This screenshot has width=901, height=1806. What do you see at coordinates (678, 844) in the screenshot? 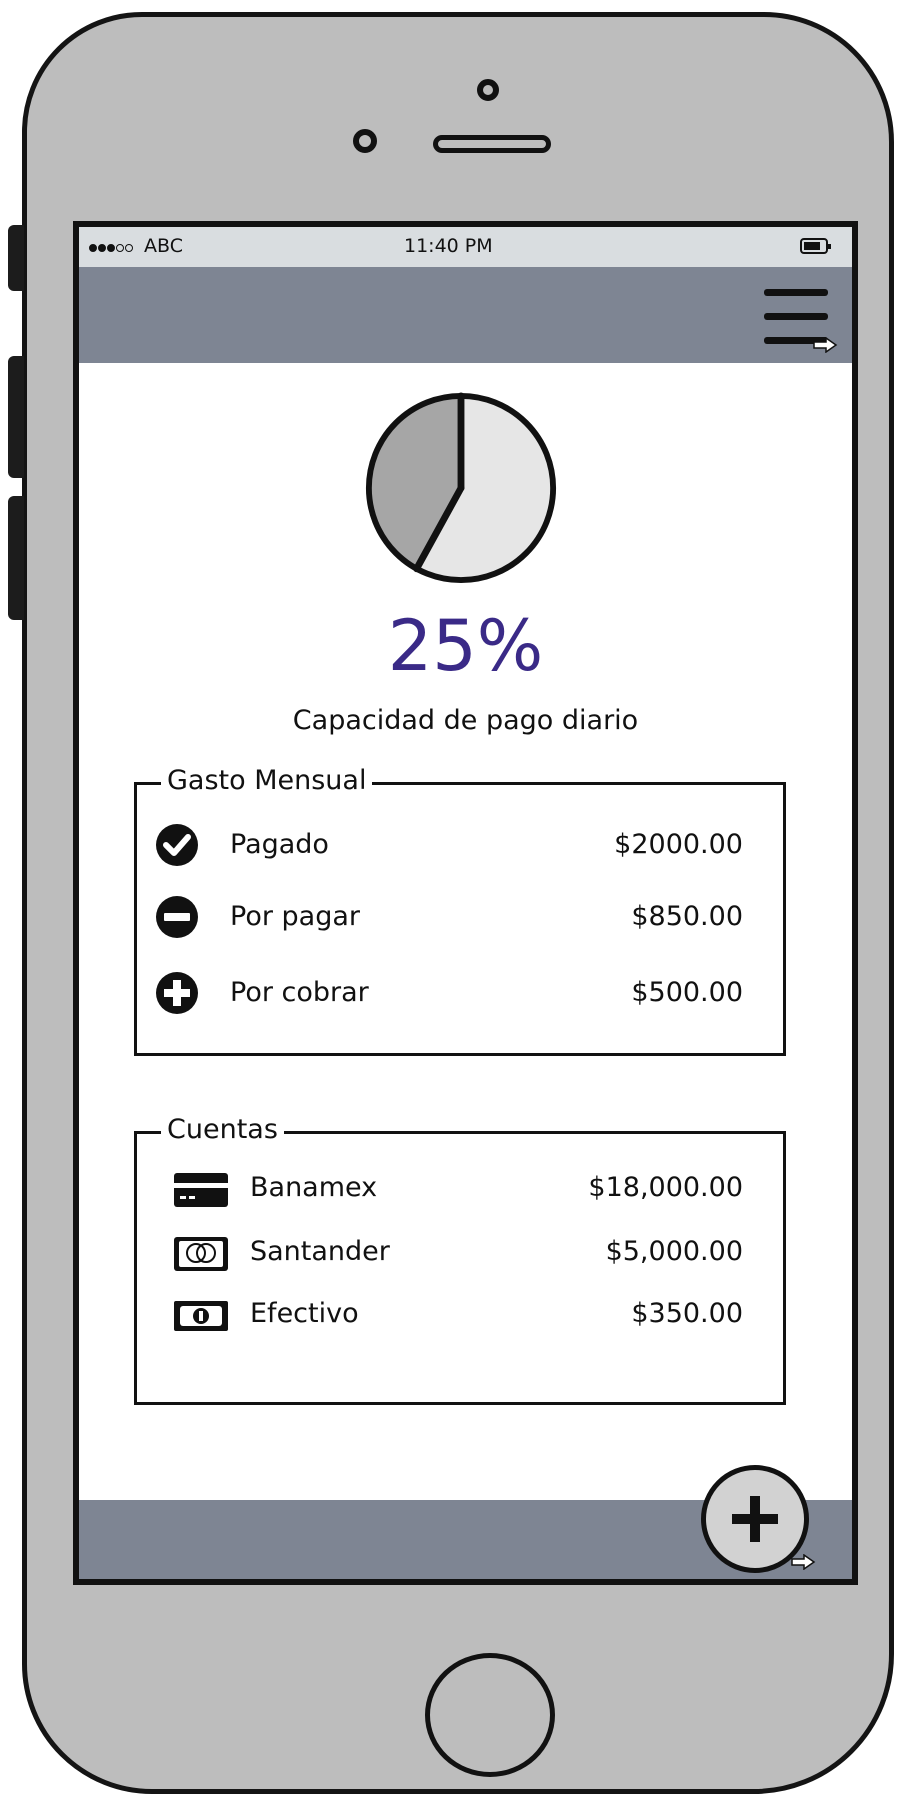
I see `item-amount: $2000.00` at bounding box center [678, 844].